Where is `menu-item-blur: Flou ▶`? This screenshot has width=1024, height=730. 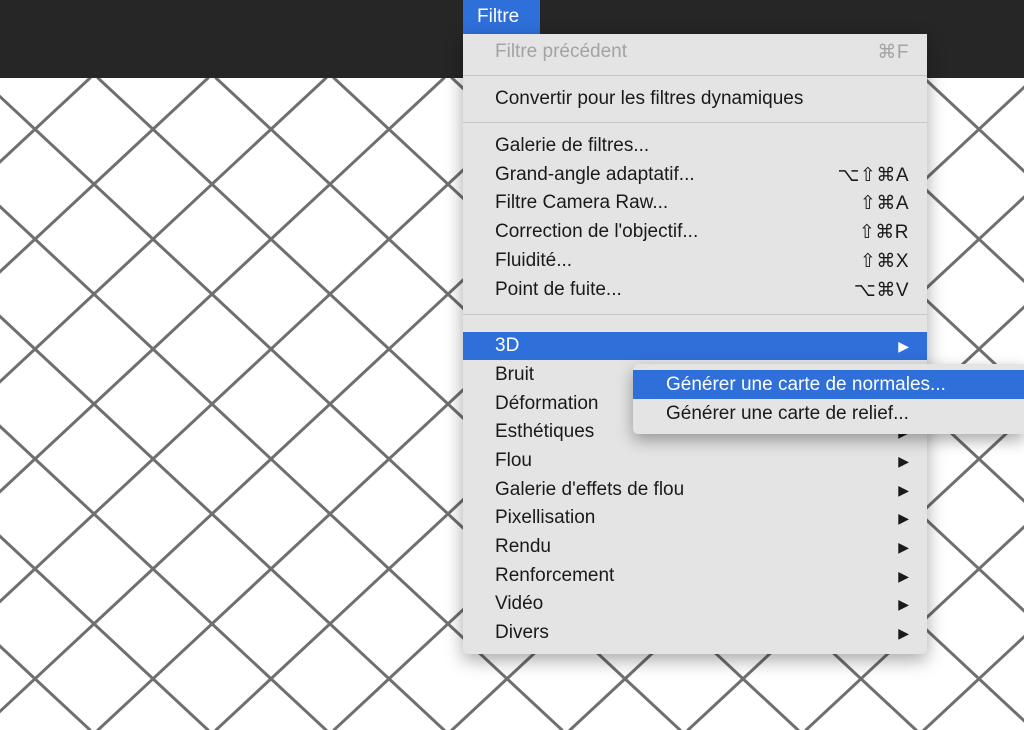 menu-item-blur: Flou ▶ is located at coordinates (695, 461).